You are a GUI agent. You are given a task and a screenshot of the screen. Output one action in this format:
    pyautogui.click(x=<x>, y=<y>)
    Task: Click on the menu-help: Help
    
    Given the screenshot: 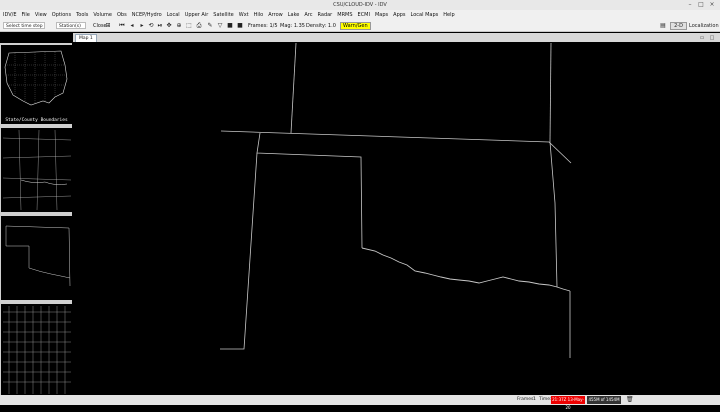 What is the action you would take?
    pyautogui.click(x=448, y=15)
    